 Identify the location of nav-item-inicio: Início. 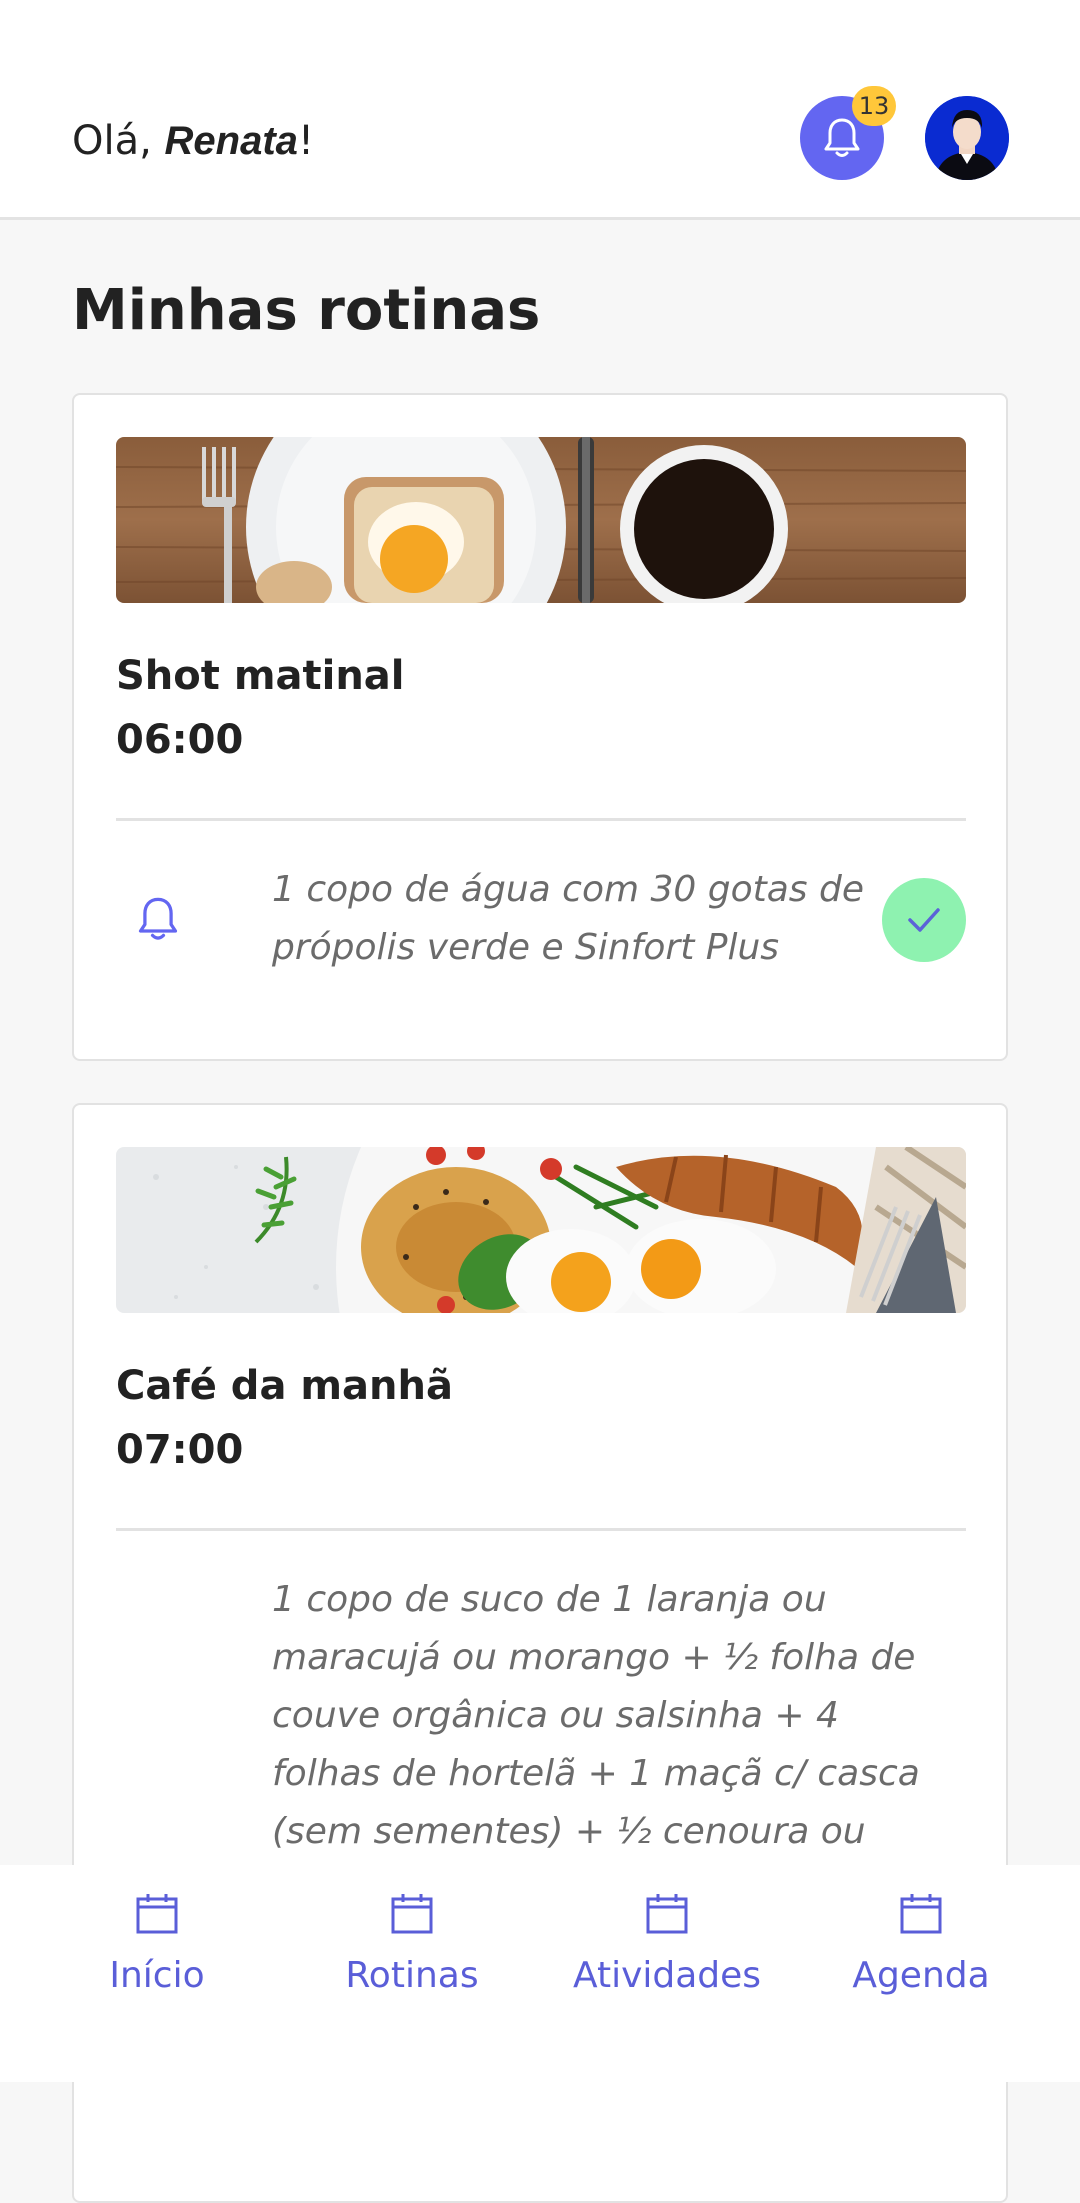
(157, 1965).